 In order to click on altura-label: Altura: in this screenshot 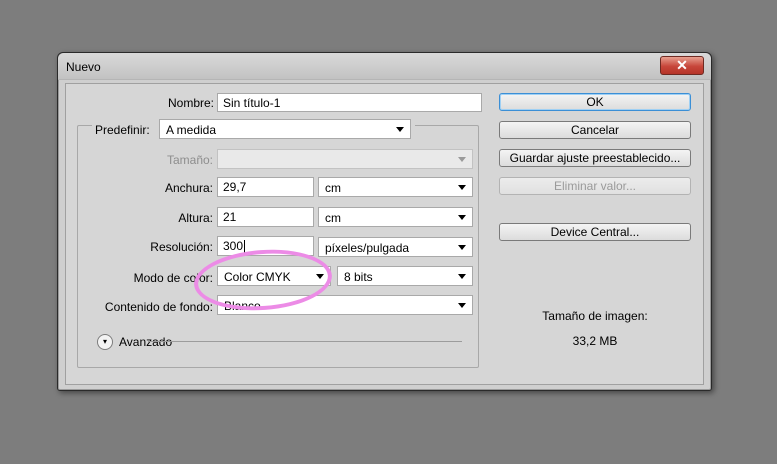, I will do `click(195, 218)`.